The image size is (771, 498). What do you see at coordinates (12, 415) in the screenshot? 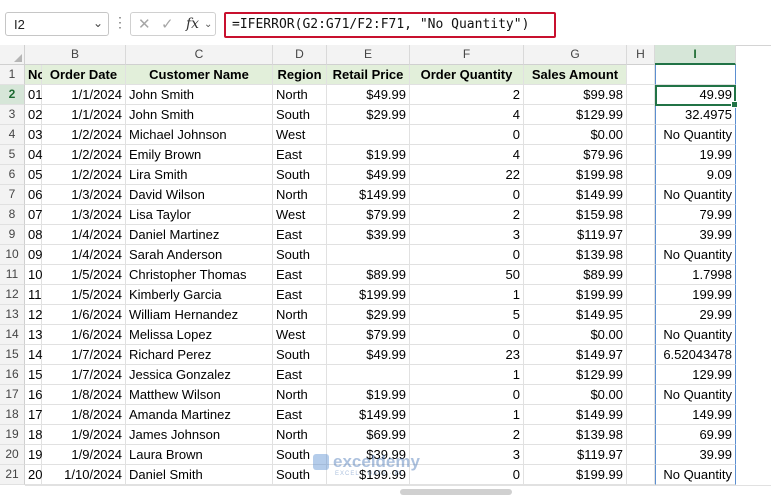
I see `row-header: 18` at bounding box center [12, 415].